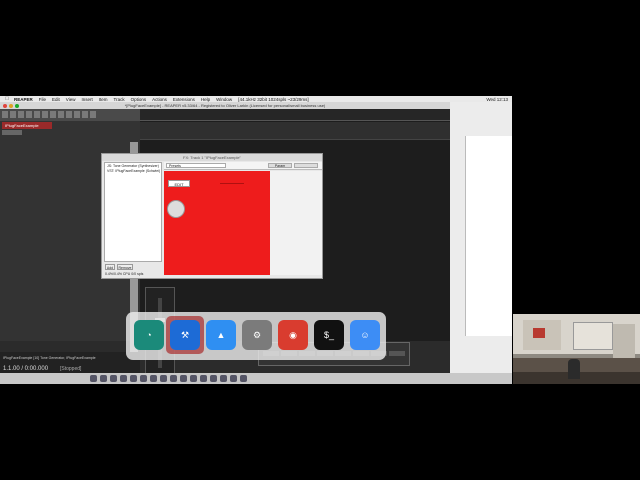 The image size is (640, 480). What do you see at coordinates (224, 99) in the screenshot?
I see `menu-window: Window` at bounding box center [224, 99].